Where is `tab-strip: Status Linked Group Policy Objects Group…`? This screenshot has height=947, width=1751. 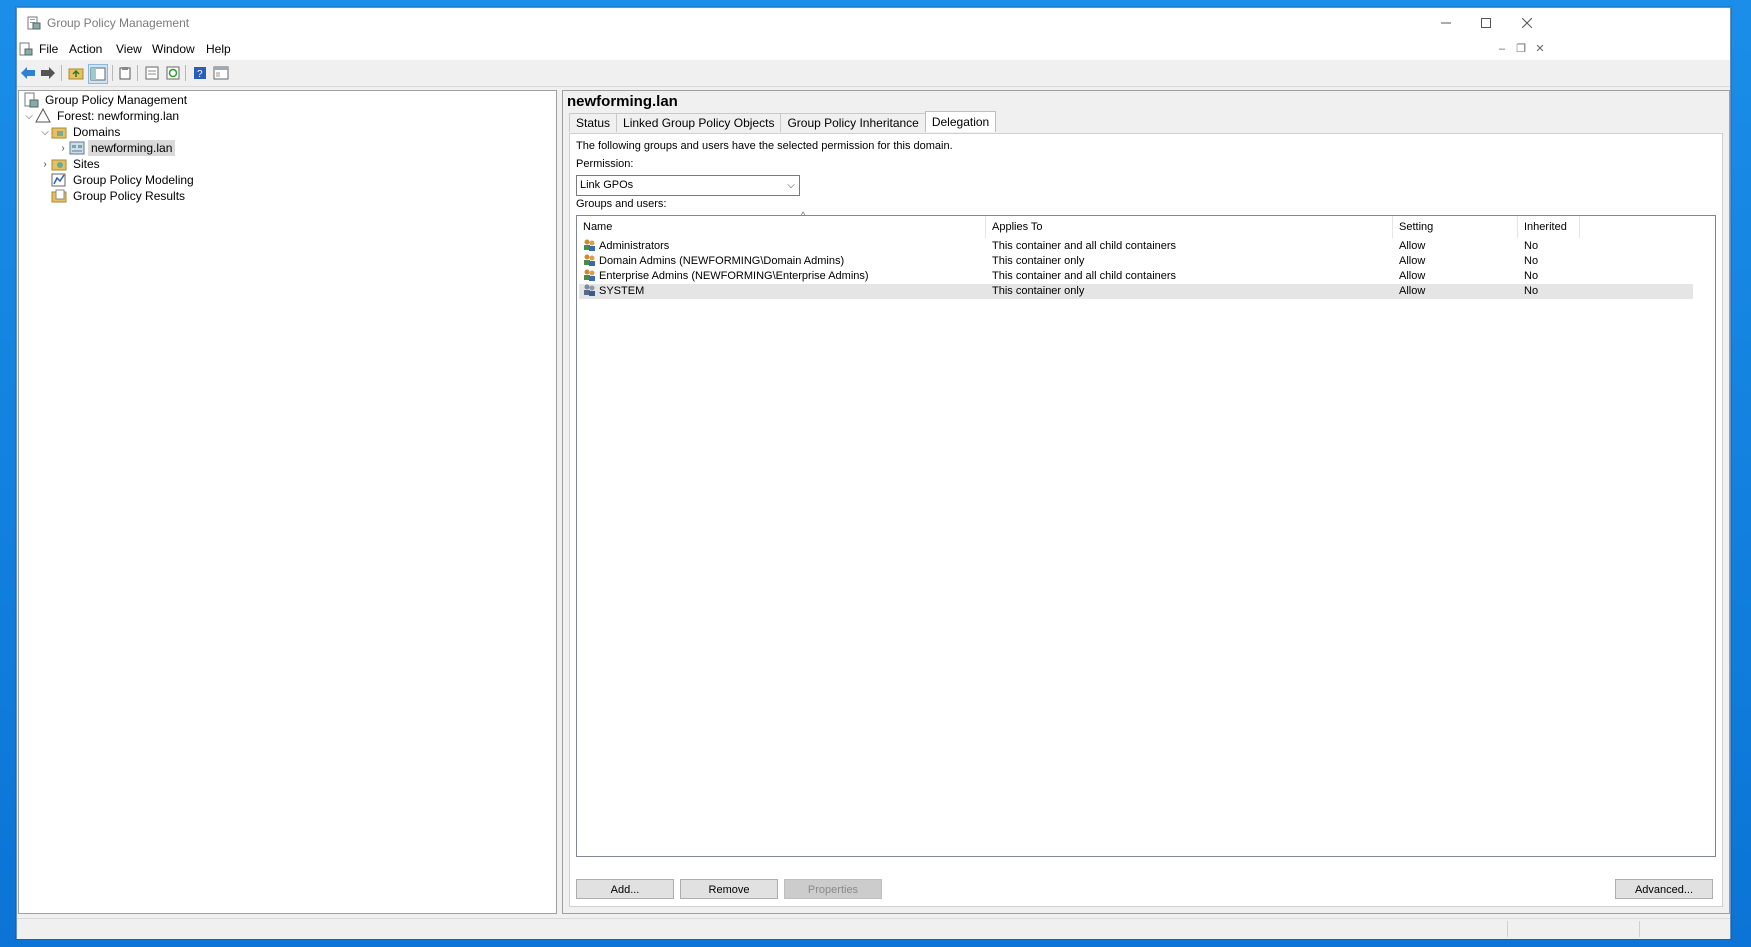 tab-strip: Status Linked Group Policy Objects Group… is located at coordinates (783, 122).